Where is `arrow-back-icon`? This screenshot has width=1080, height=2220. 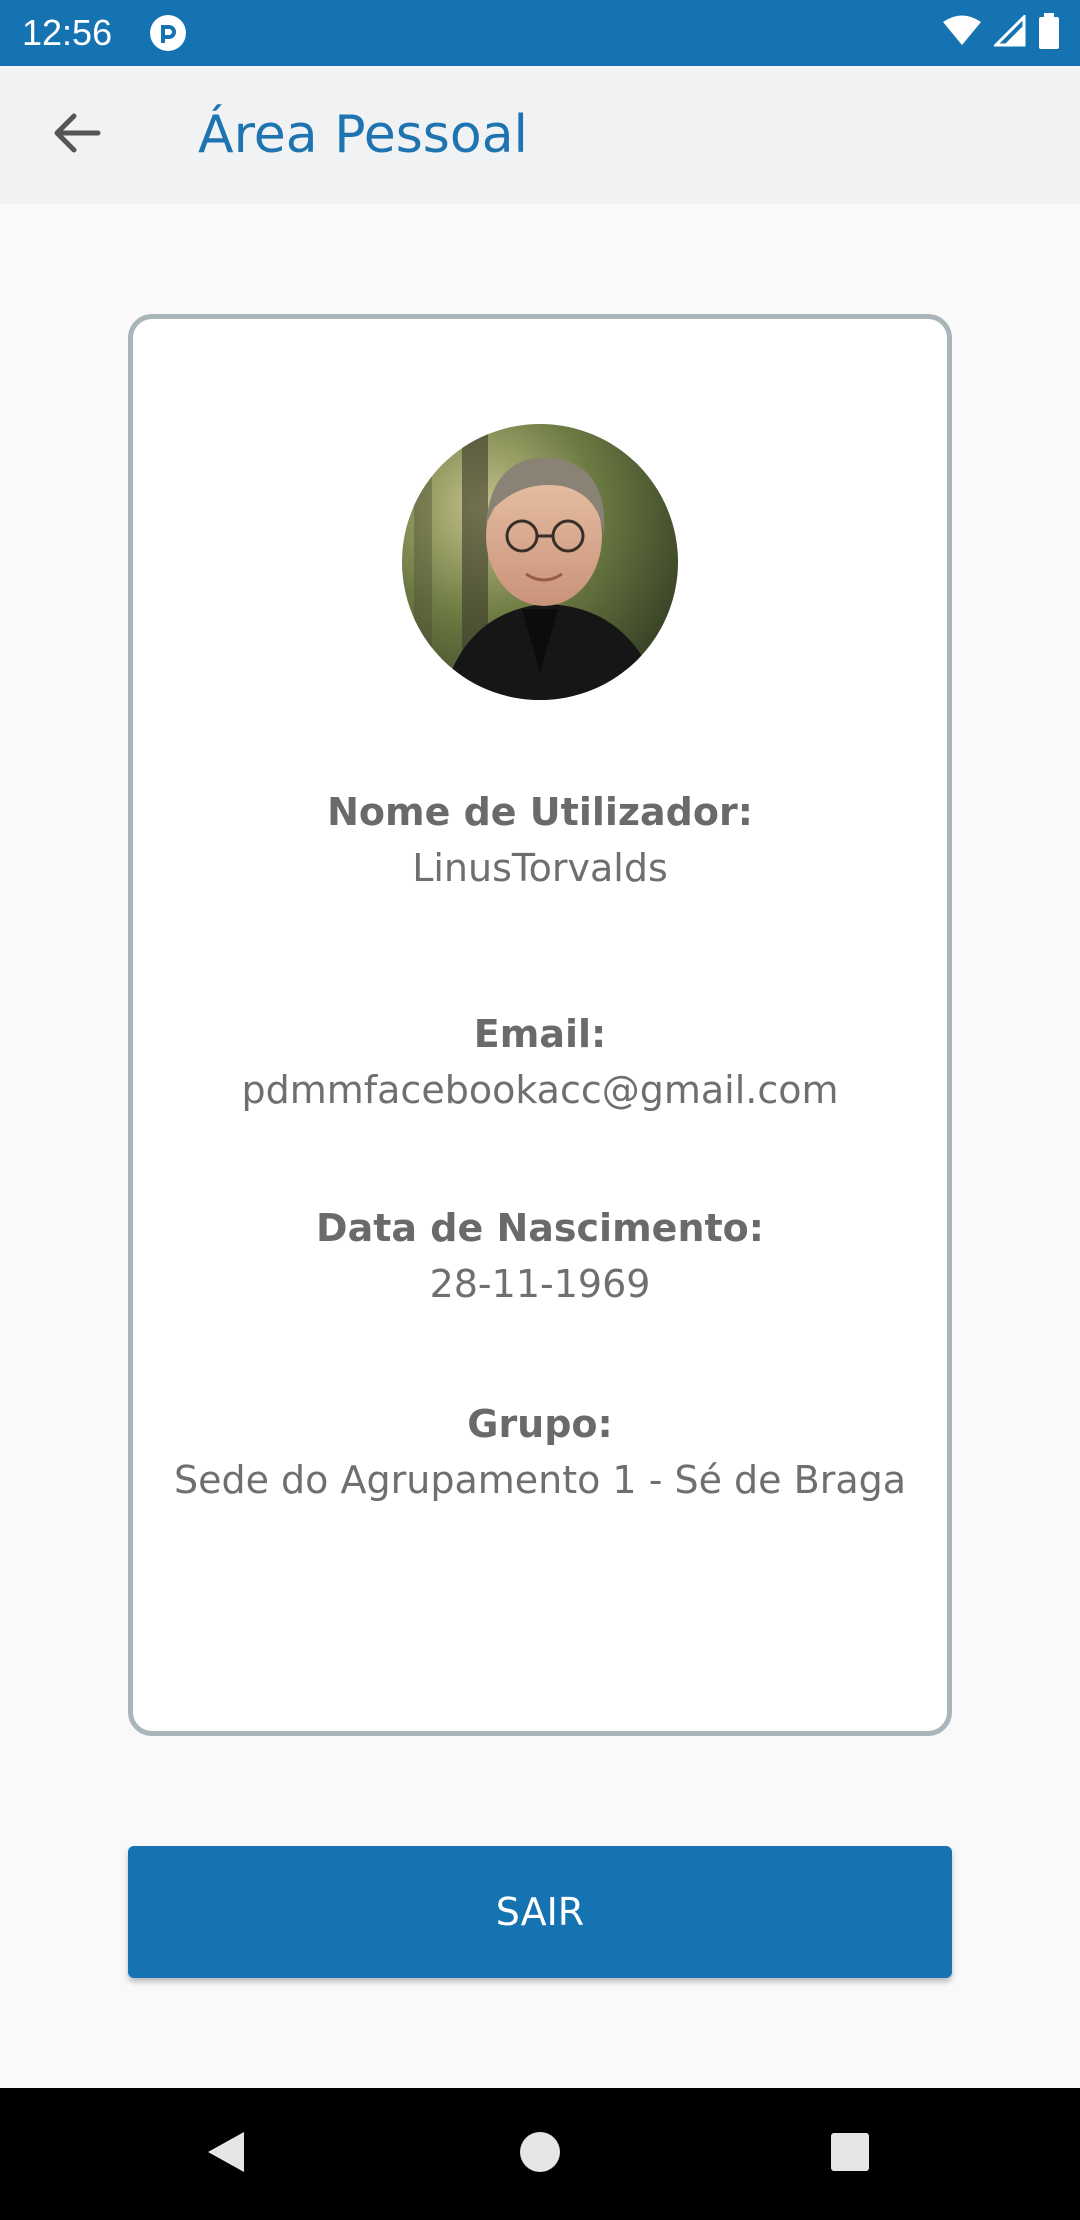 arrow-back-icon is located at coordinates (77, 135).